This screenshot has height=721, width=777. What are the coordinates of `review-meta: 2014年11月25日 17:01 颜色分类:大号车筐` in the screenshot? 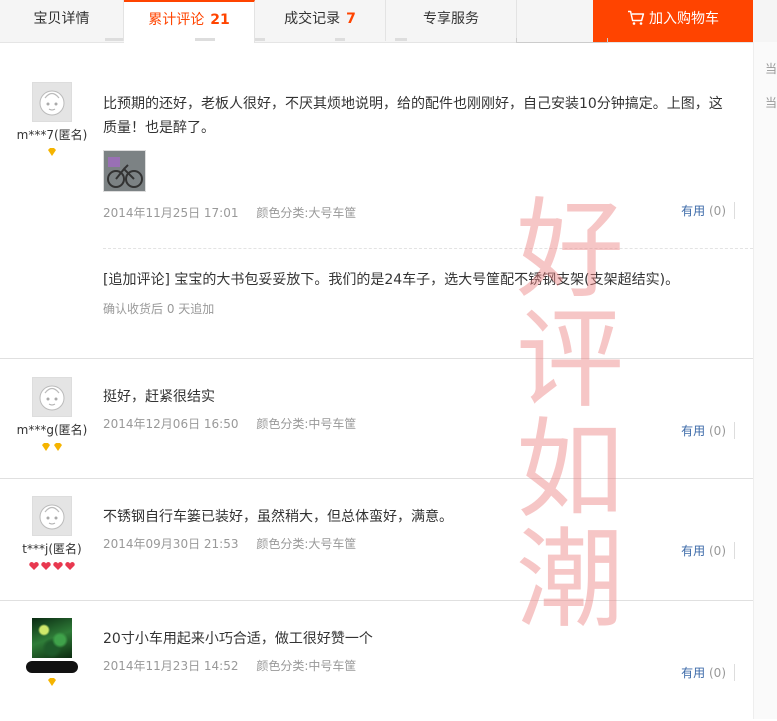 It's located at (418, 212).